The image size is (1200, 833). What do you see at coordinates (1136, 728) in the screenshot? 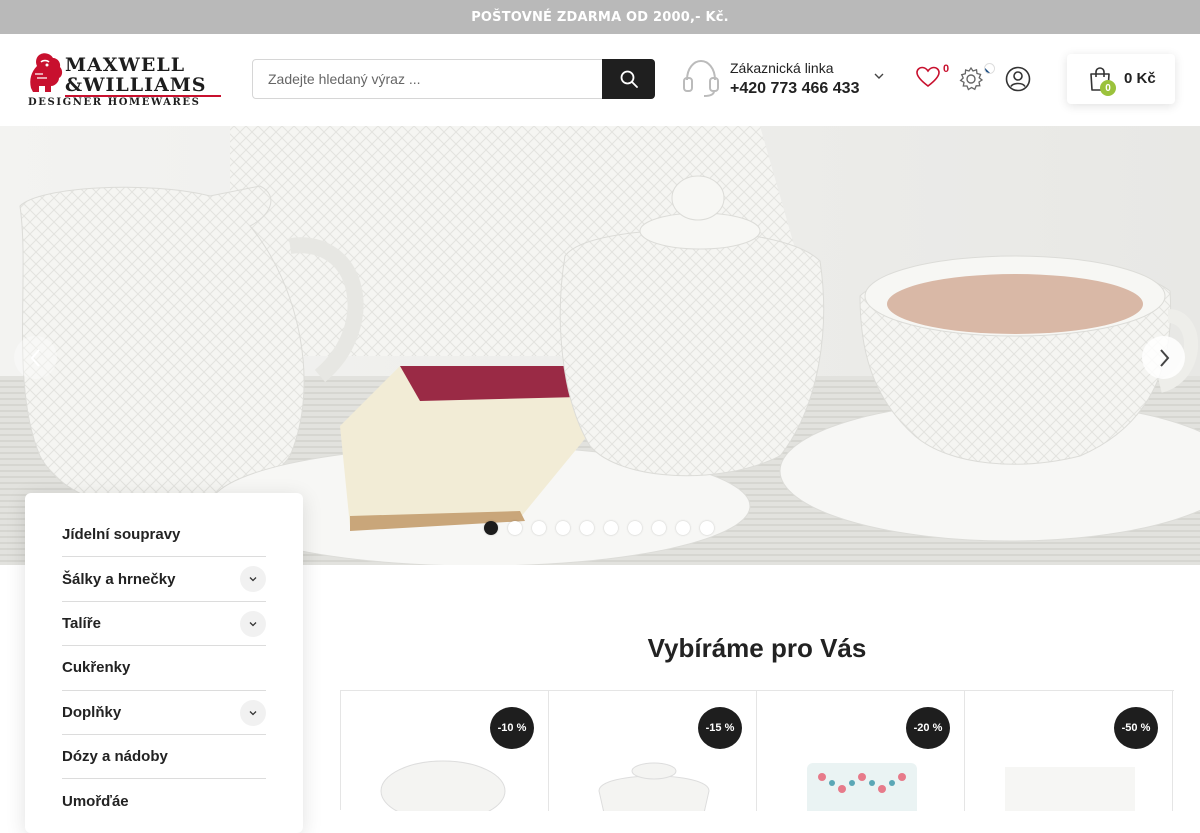
I see `discount-badge: -50 %` at bounding box center [1136, 728].